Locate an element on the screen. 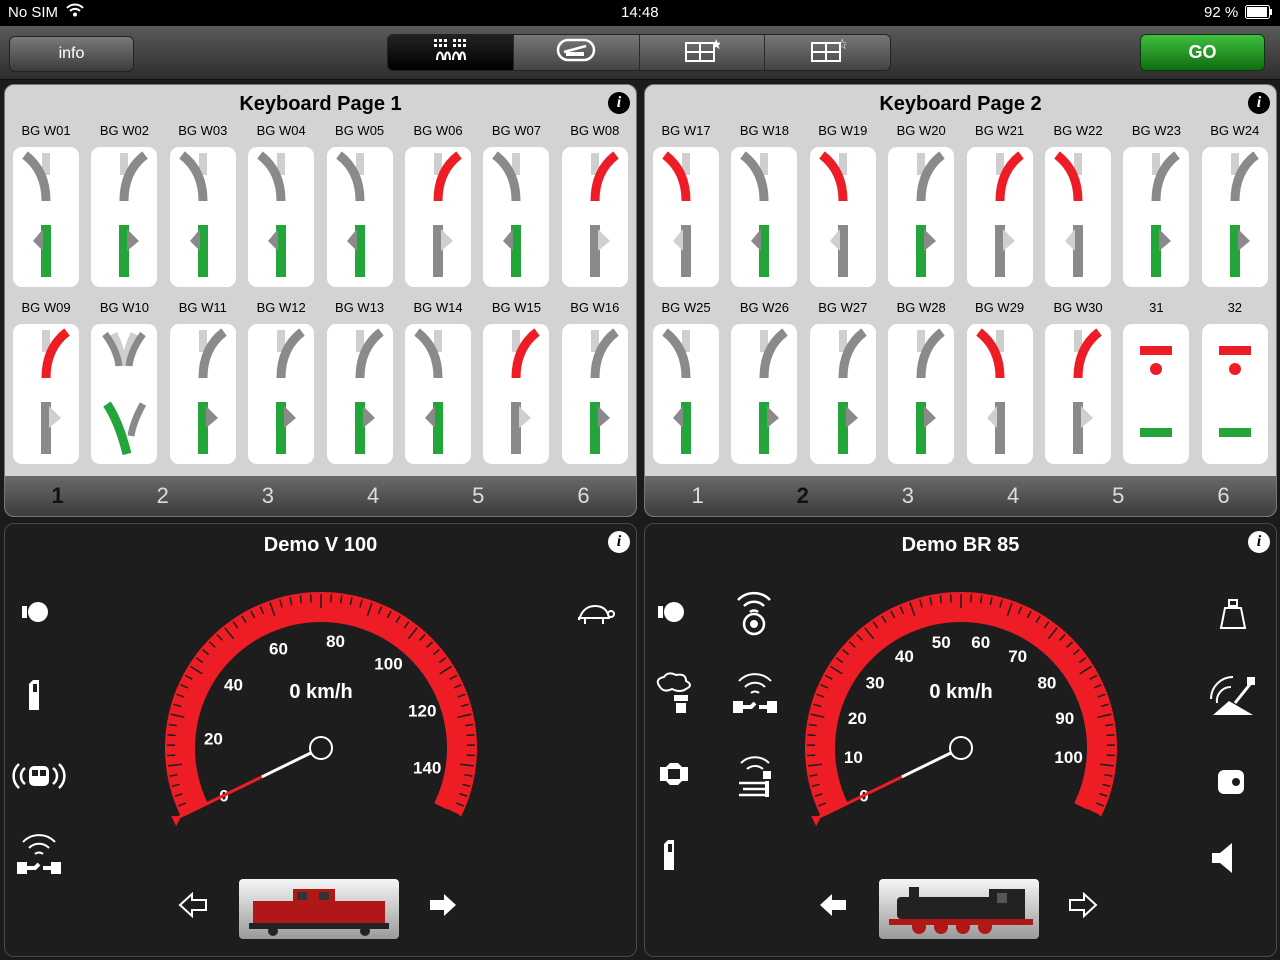  toolbar: info ★ ☆ GO is located at coordinates (640, 53).